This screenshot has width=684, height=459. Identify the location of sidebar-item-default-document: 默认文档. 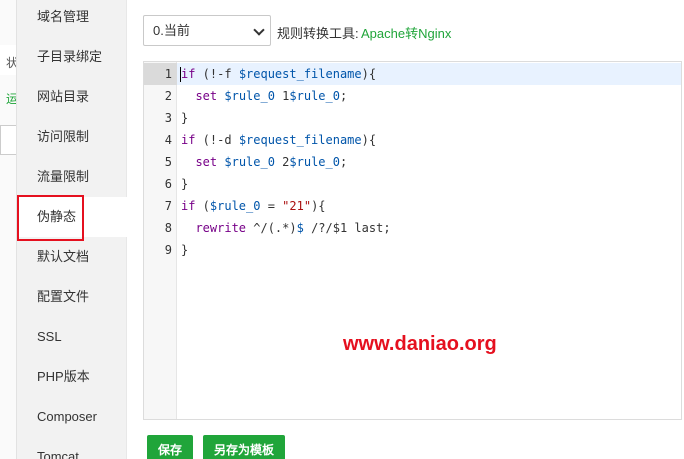
(72, 257).